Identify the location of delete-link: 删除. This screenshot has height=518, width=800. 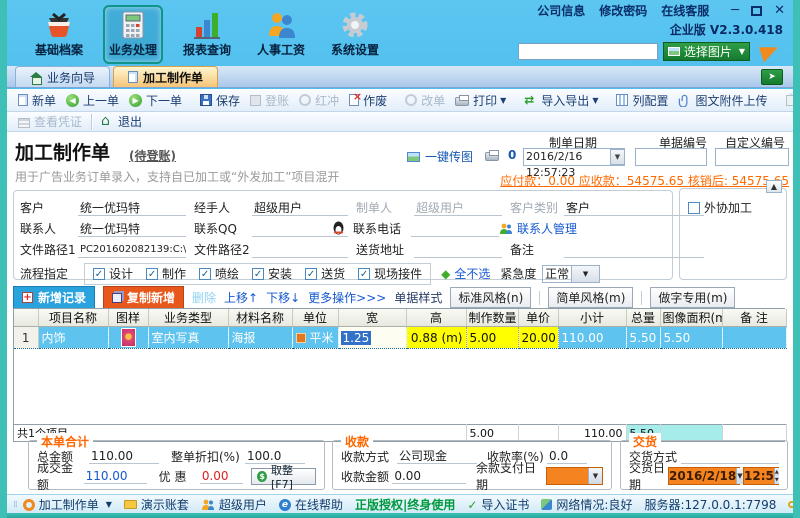
(204, 297).